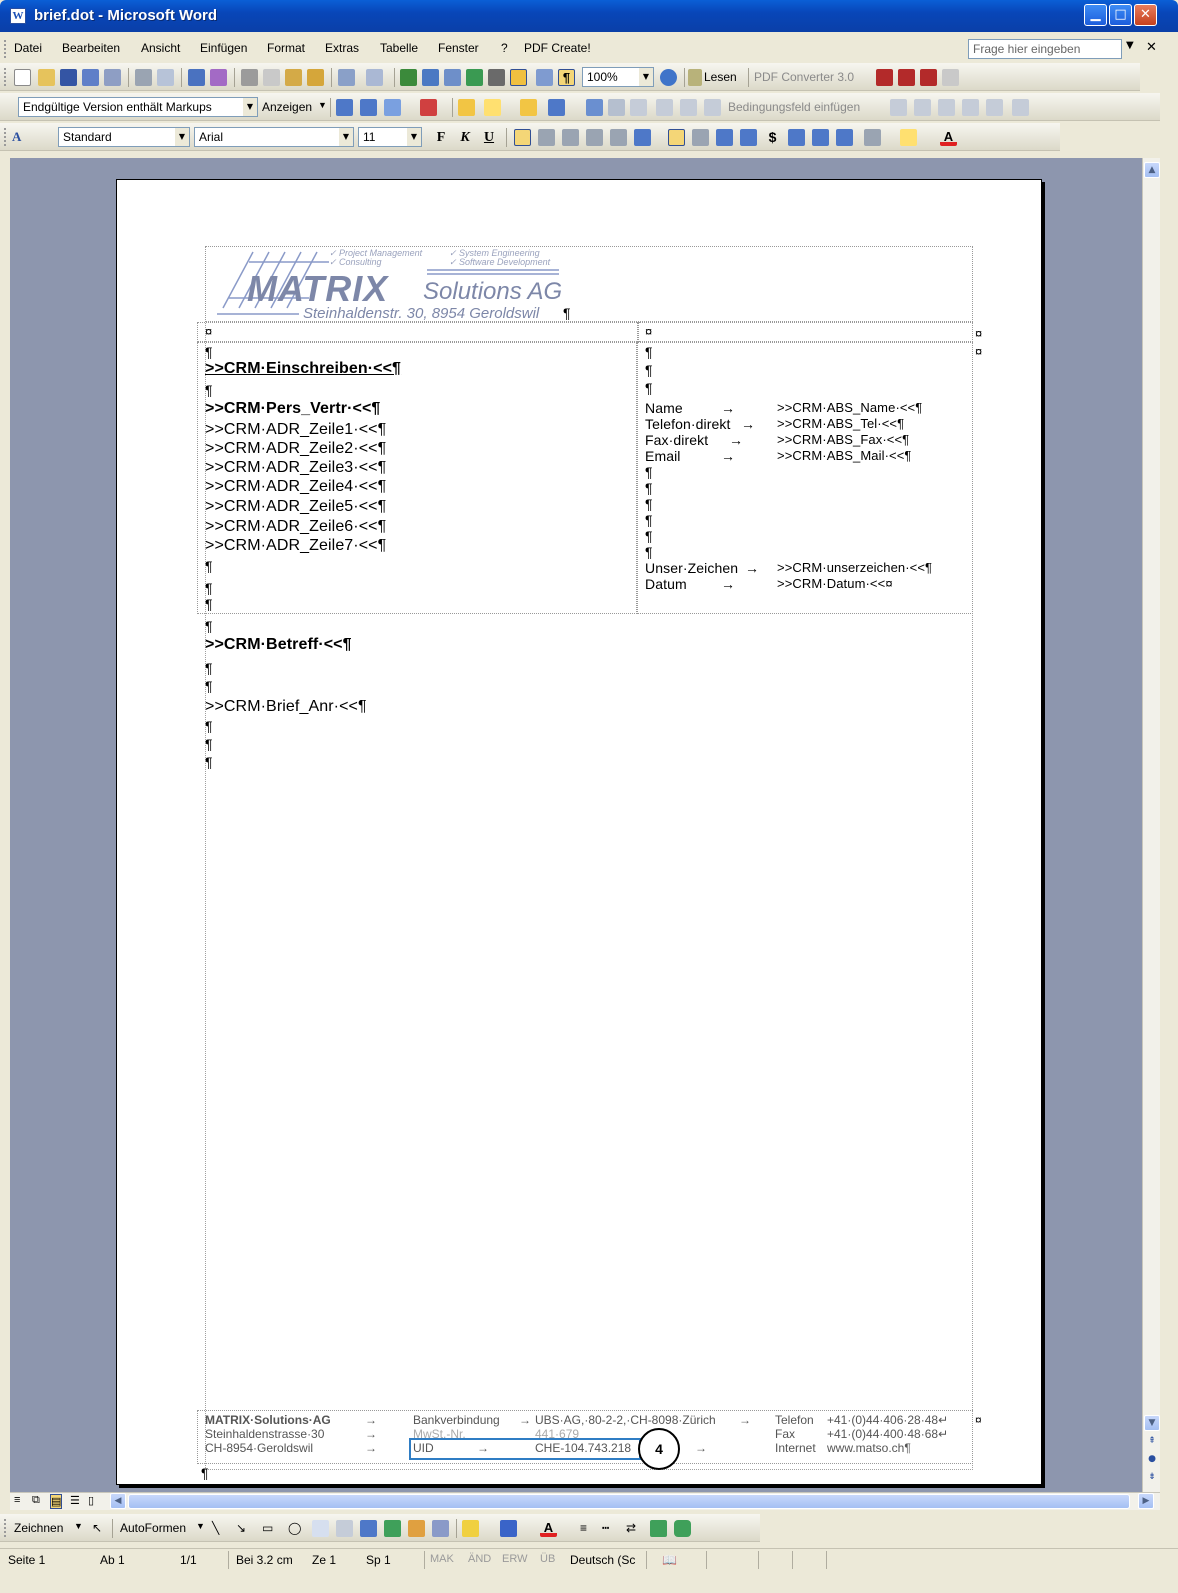  I want to click on insert-table-icon, so click(452, 77).